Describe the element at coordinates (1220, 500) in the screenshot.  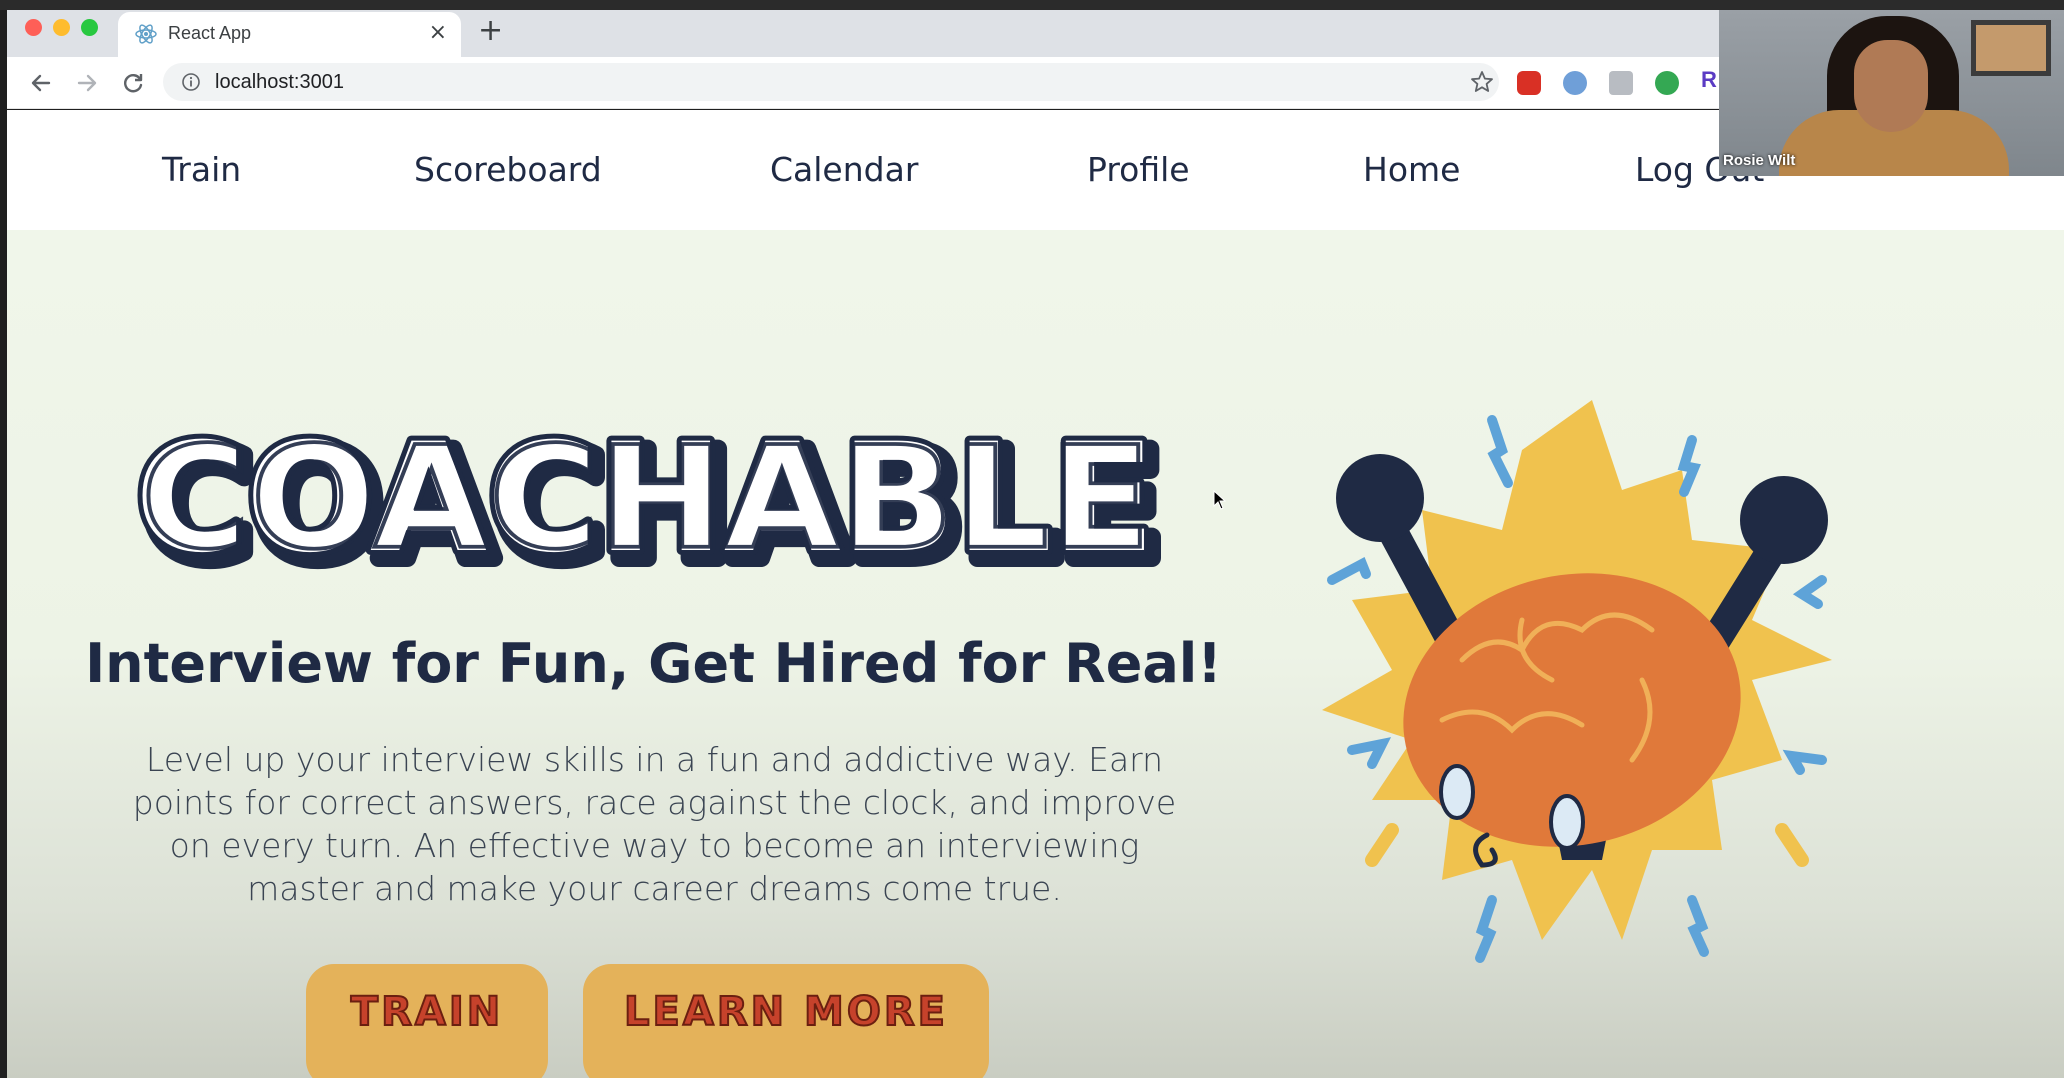
I see `mouse-cursor-icon` at that location.